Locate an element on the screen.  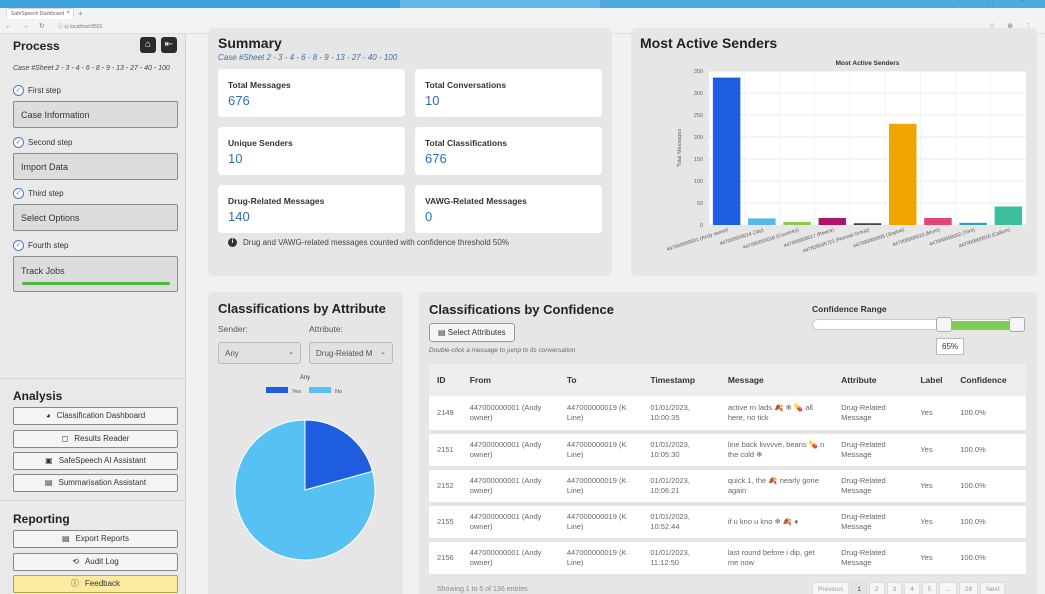
analysis-heading: Analysis is located at coordinates (38, 396).